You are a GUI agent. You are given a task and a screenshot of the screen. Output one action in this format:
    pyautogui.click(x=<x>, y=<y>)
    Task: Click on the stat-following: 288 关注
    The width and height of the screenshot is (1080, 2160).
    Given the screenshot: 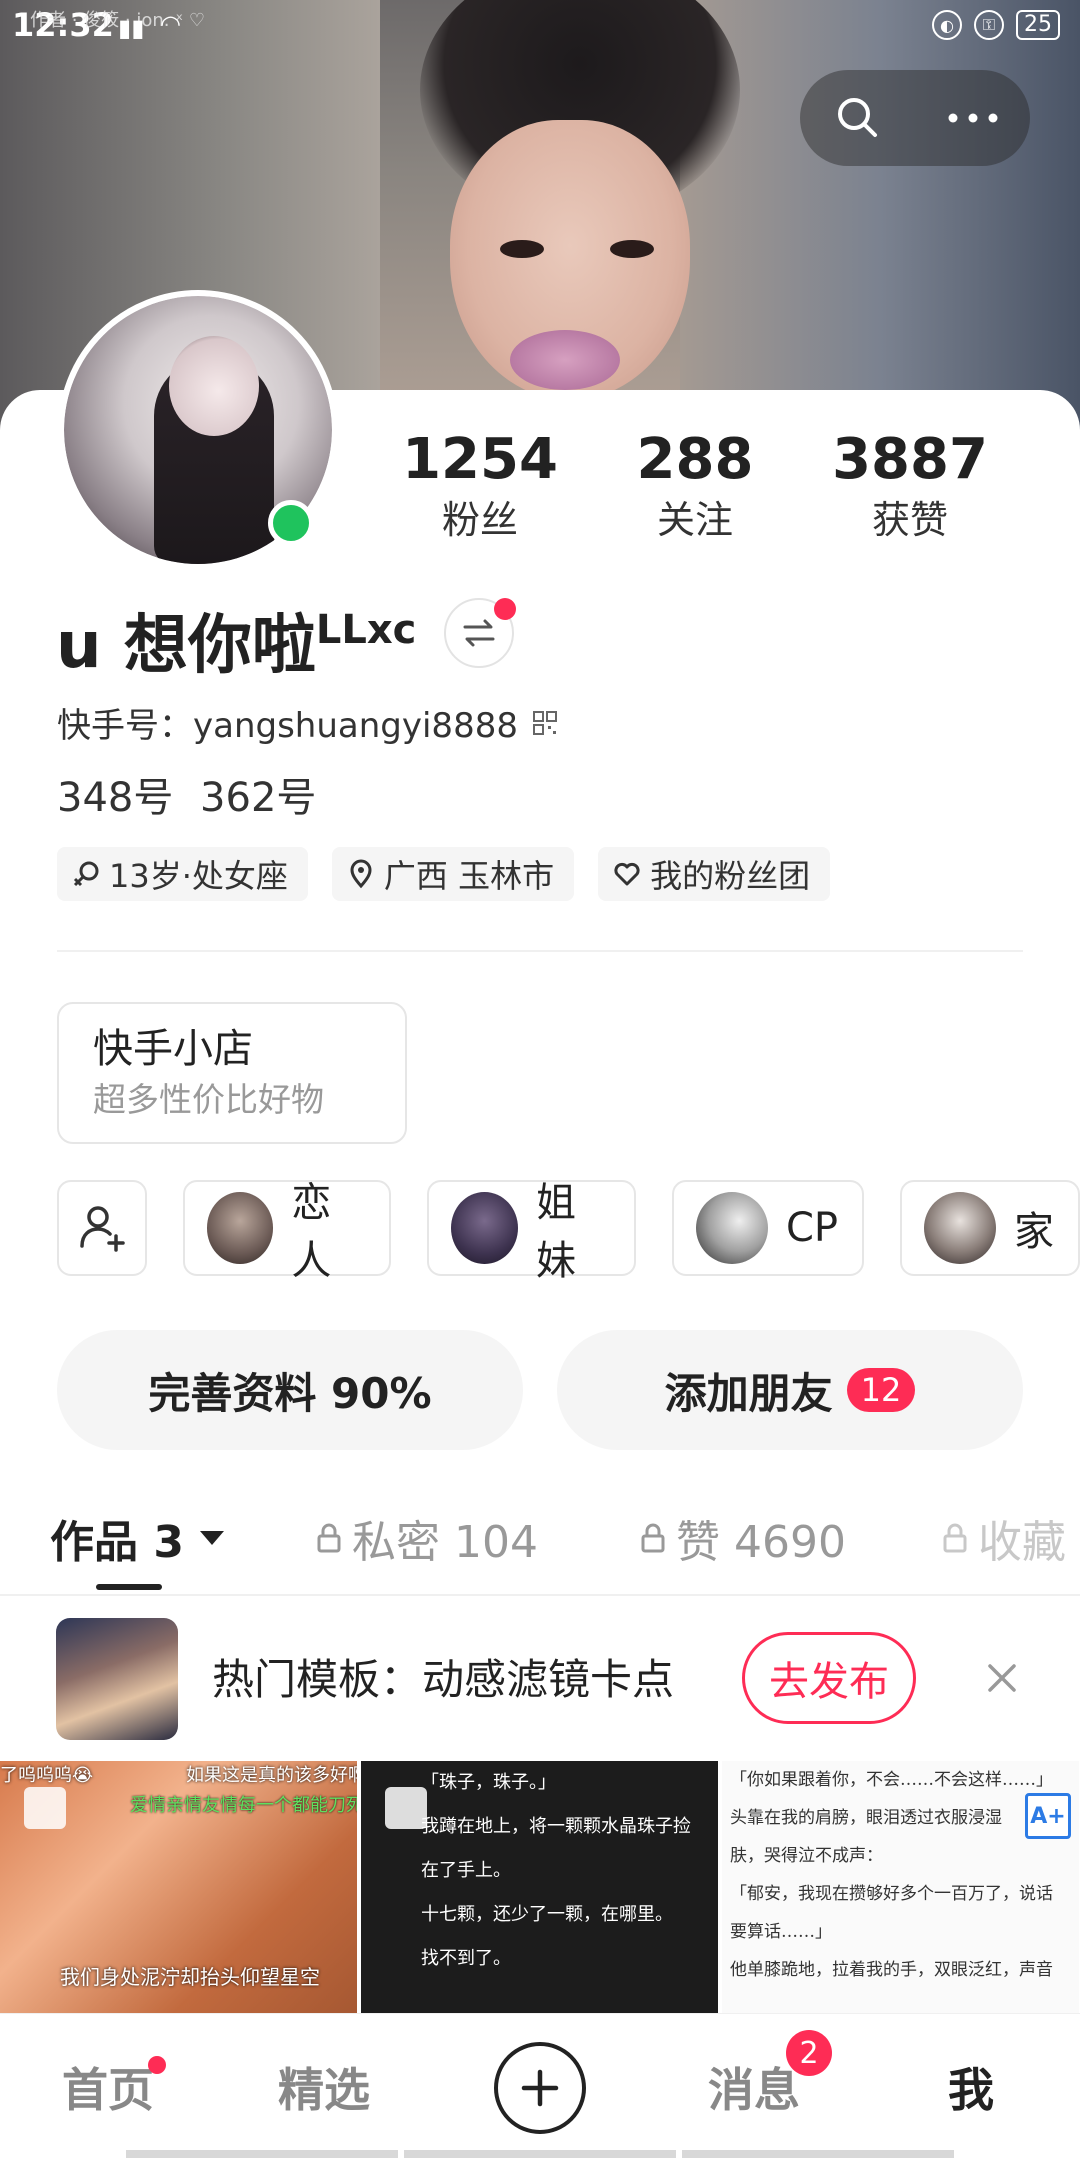 What is the action you would take?
    pyautogui.click(x=695, y=485)
    